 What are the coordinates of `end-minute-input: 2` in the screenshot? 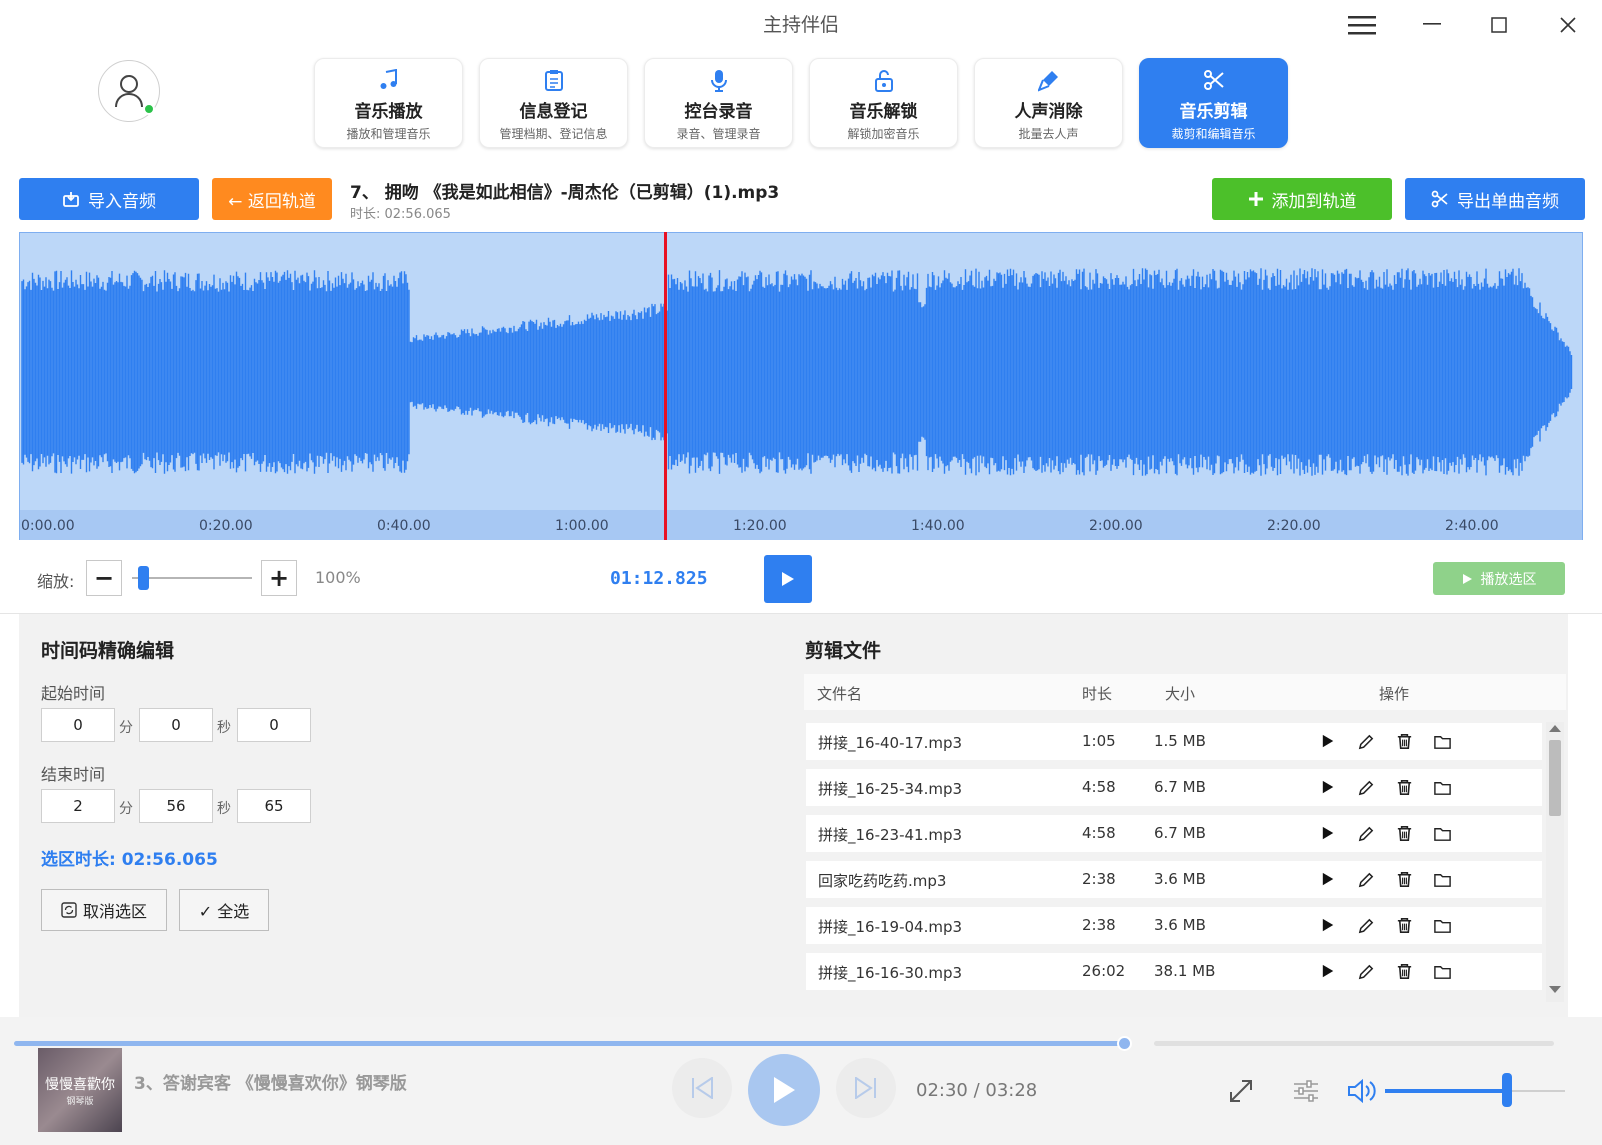 It's located at (78, 806).